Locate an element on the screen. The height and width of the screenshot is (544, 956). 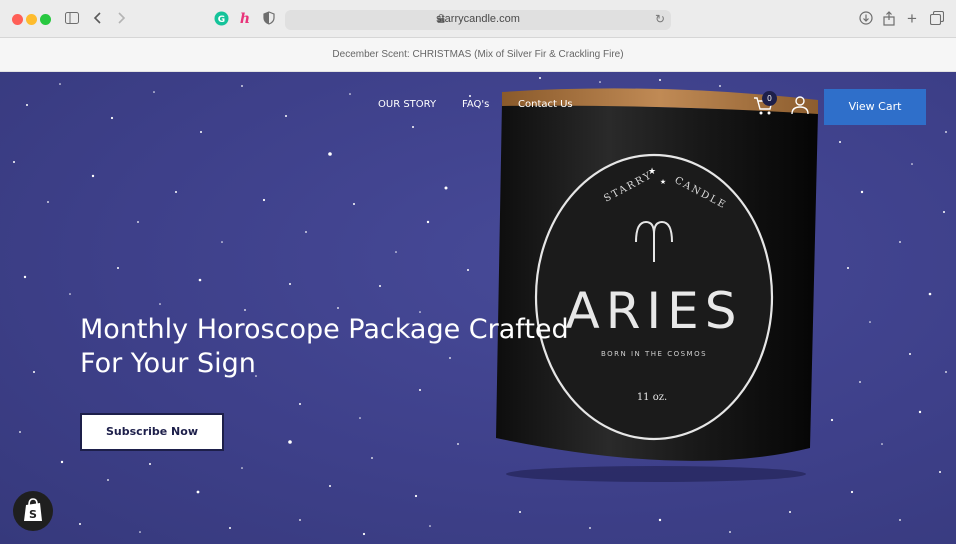
url-text: starrycandle.com is located at coordinates (478, 19).